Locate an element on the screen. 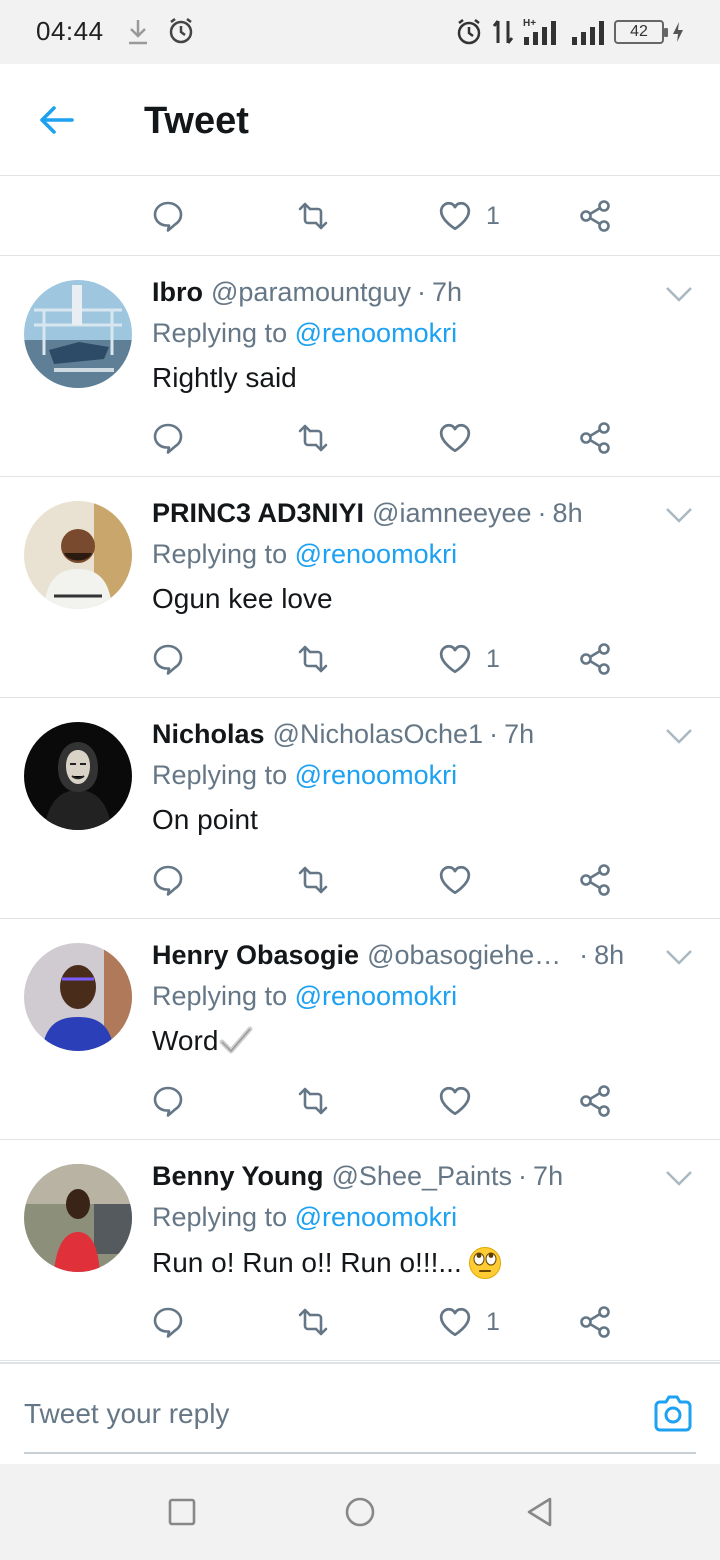 This screenshot has width=720, height=1560. tweet-time: 7h is located at coordinates (447, 292).